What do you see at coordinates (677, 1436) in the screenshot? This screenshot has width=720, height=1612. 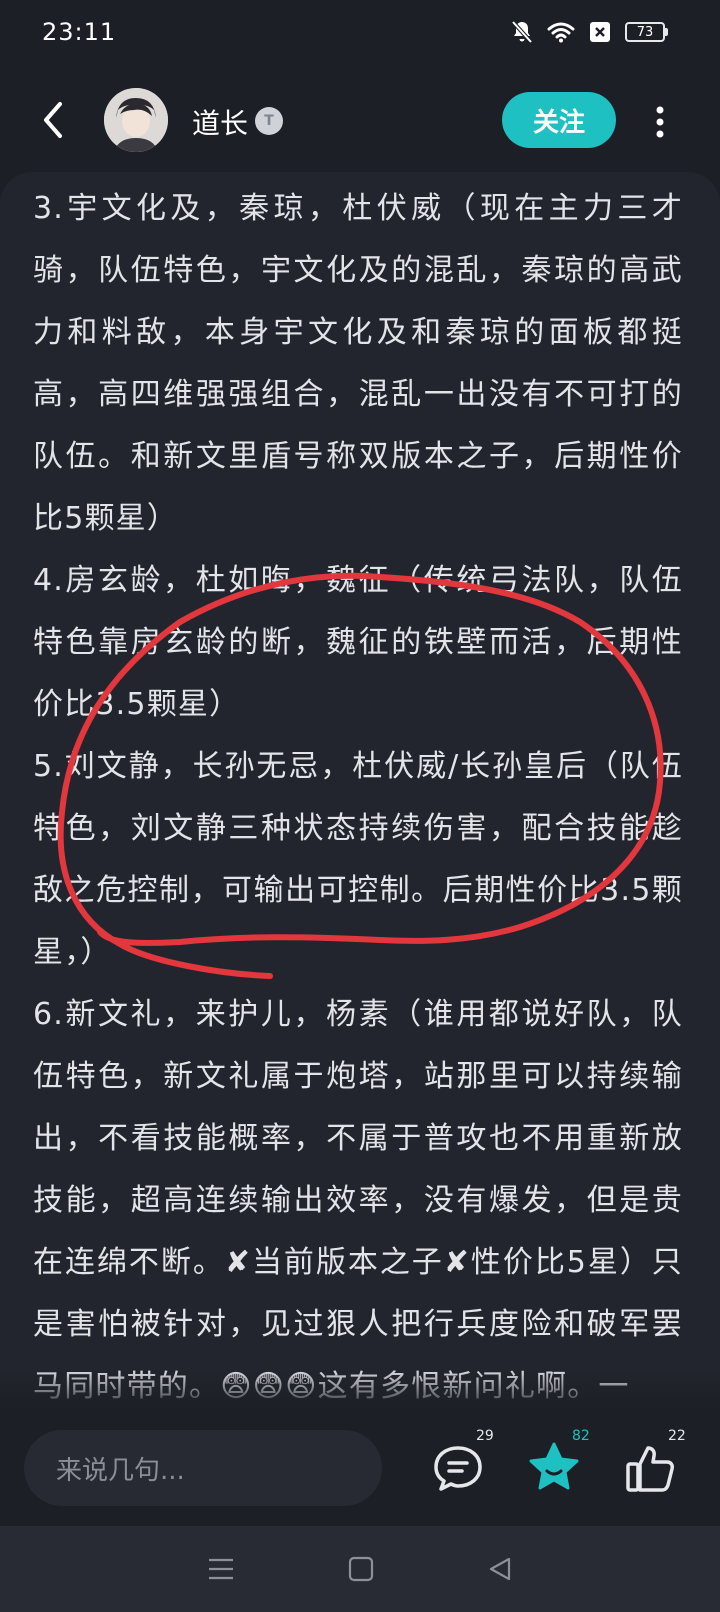 I see `like-count: 22` at bounding box center [677, 1436].